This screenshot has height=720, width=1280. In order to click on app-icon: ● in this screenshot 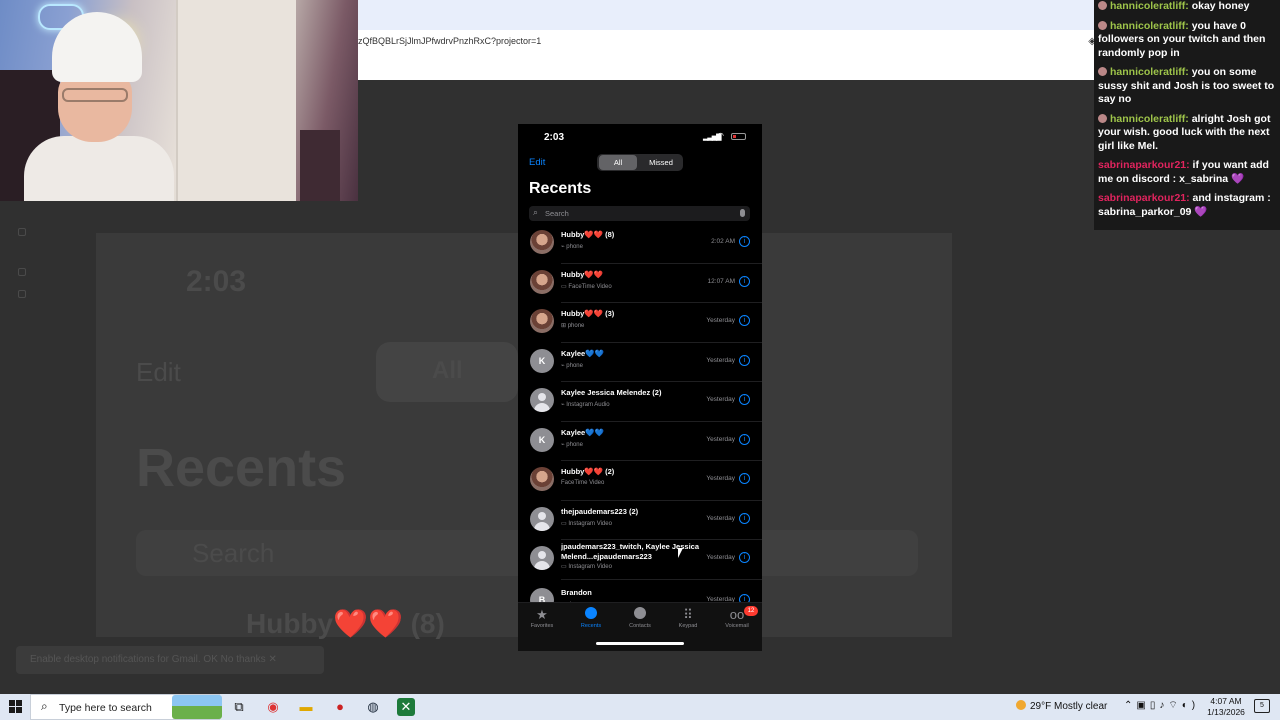, I will do `click(340, 707)`.